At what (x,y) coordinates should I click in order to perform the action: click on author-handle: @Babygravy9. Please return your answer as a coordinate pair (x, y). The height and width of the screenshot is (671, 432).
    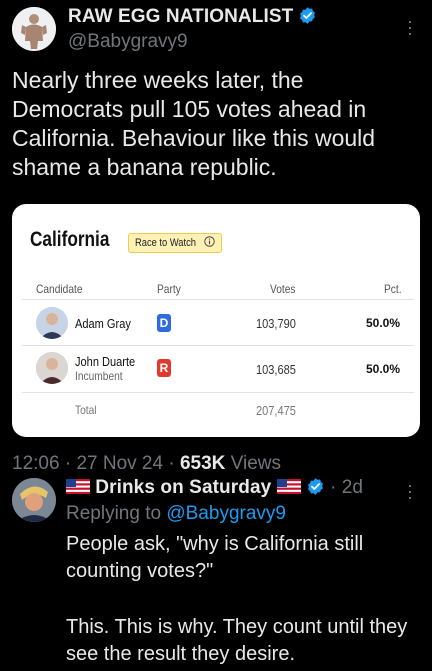
    Looking at the image, I should click on (128, 42).